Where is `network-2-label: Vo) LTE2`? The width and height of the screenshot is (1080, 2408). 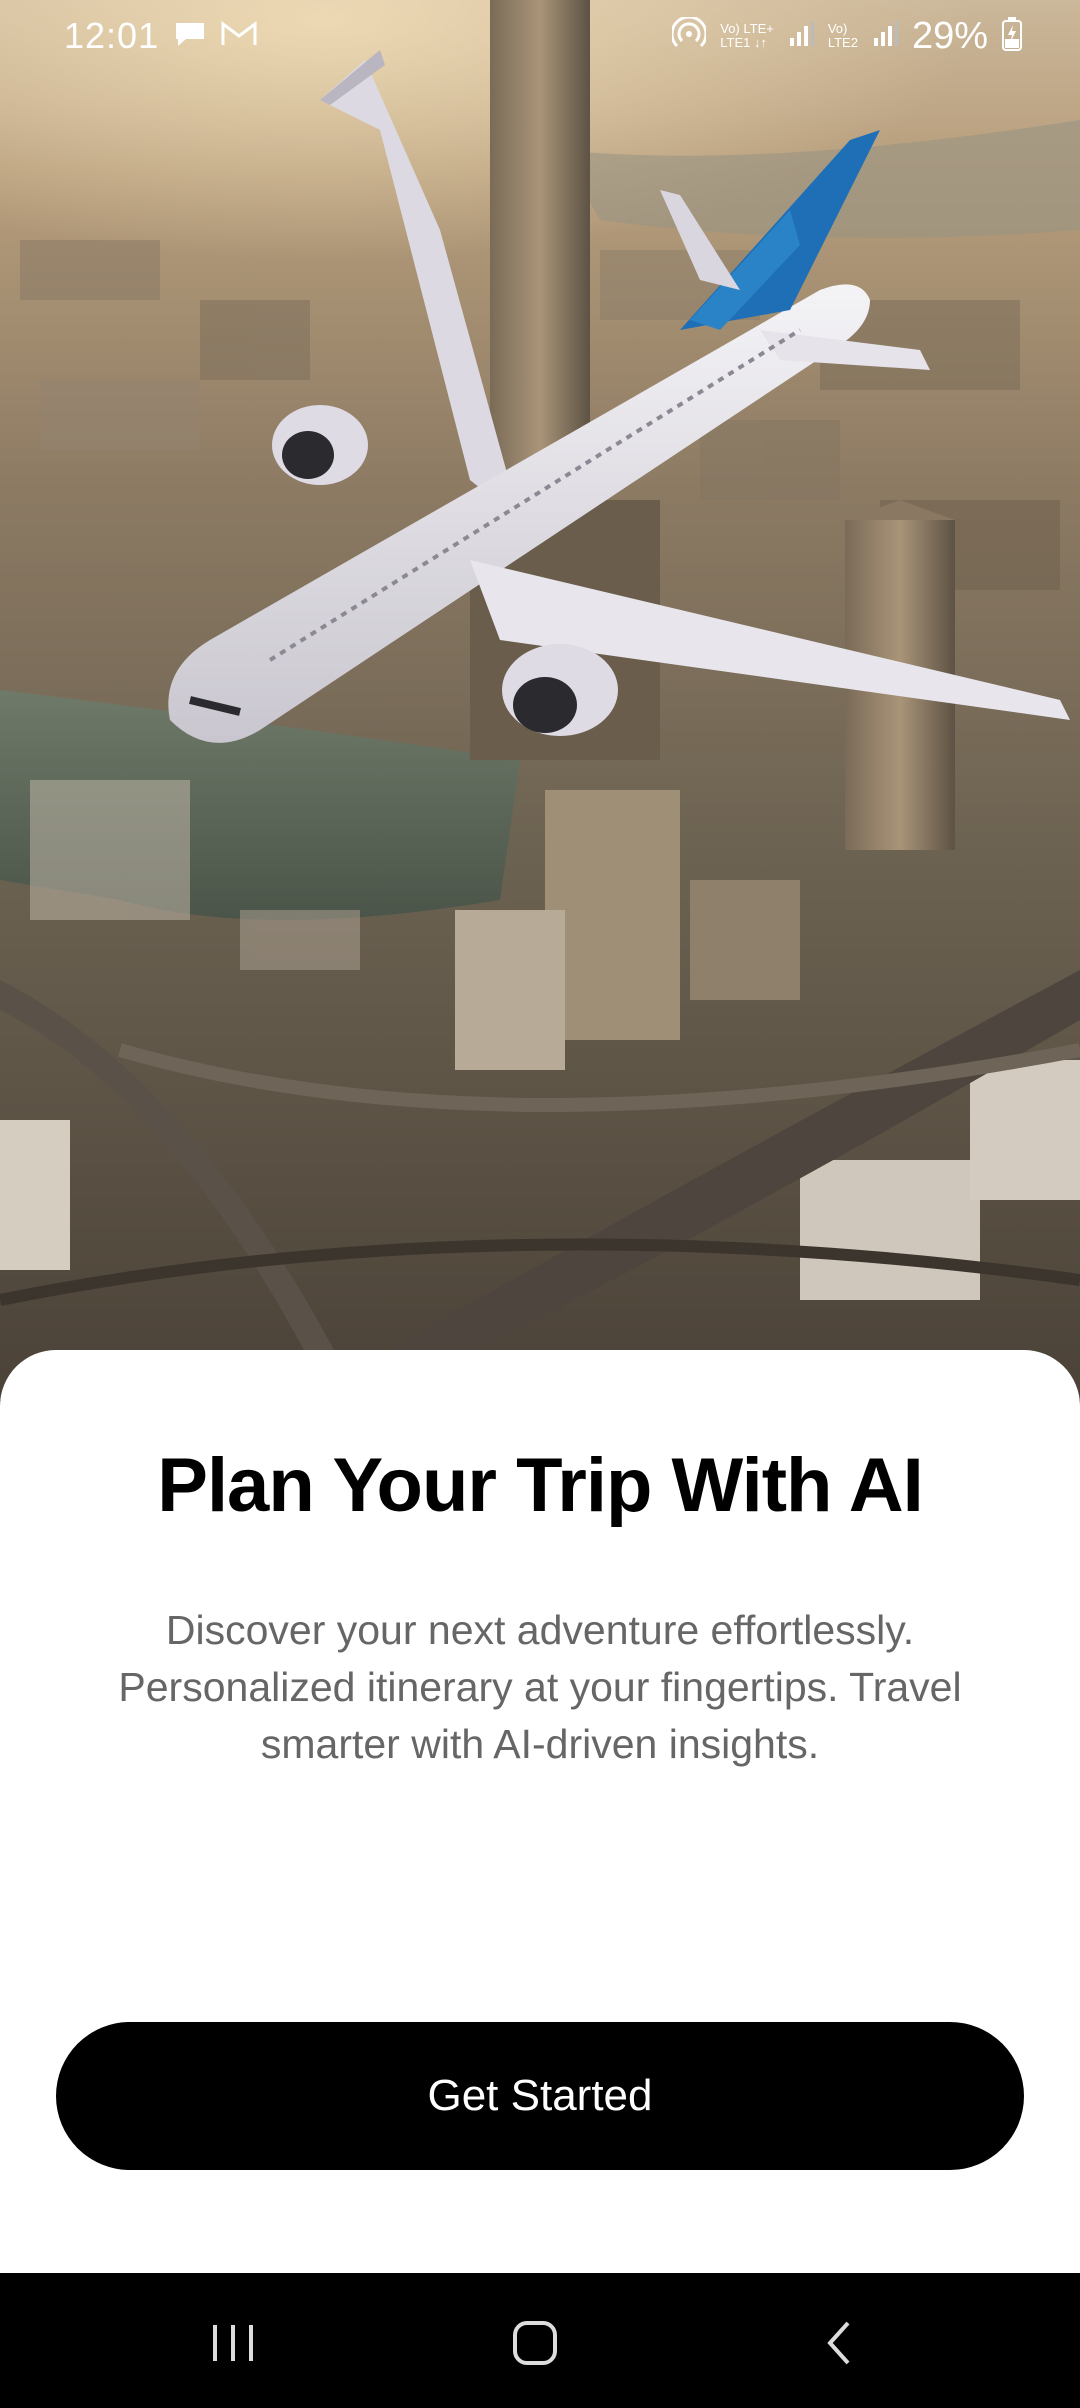
network-2-label: Vo) LTE2 is located at coordinates (842, 35).